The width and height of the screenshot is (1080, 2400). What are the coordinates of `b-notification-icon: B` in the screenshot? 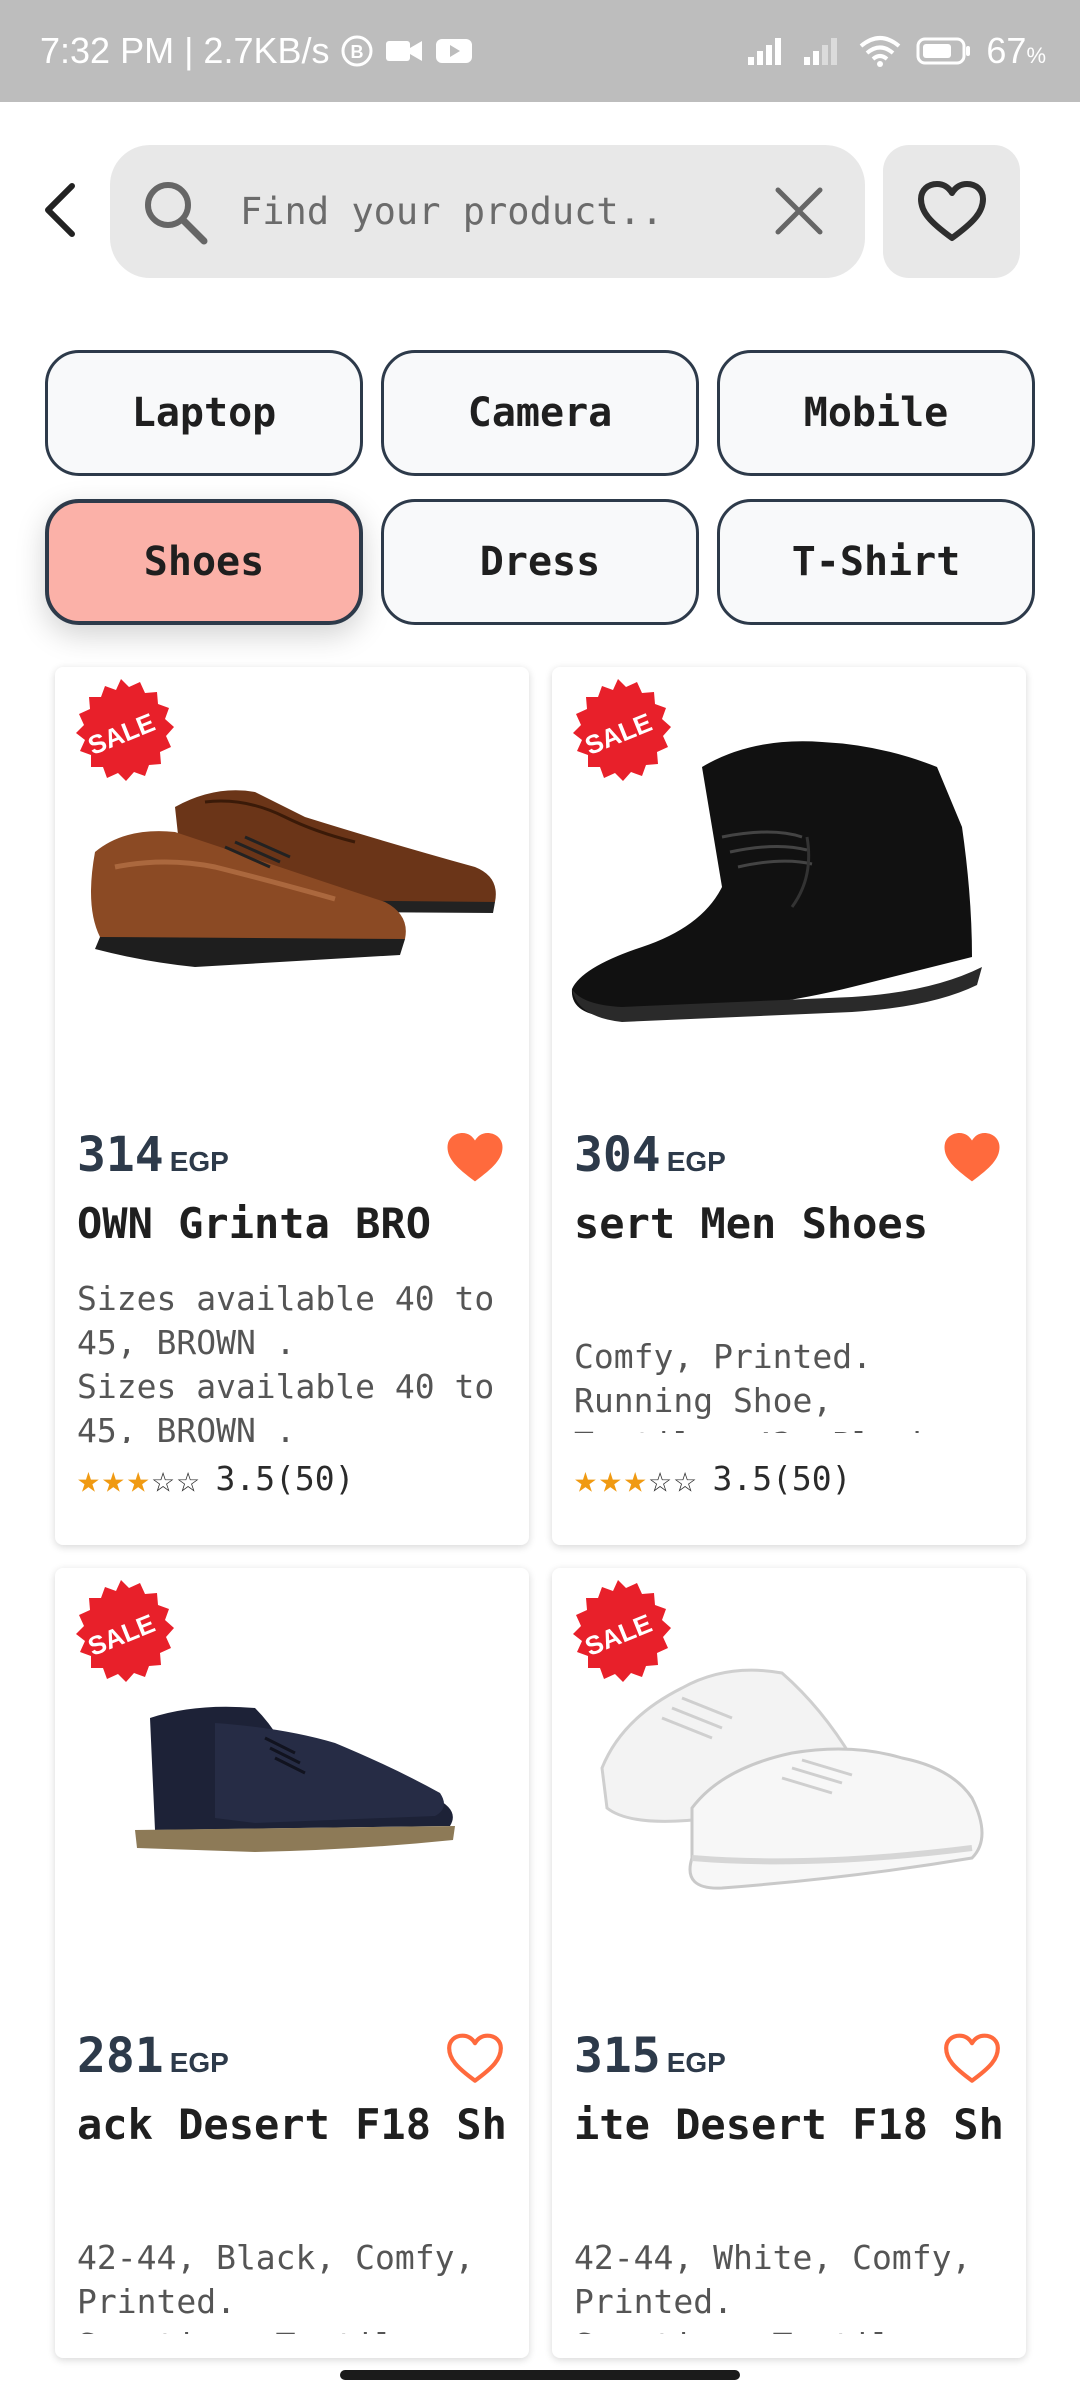 It's located at (357, 51).